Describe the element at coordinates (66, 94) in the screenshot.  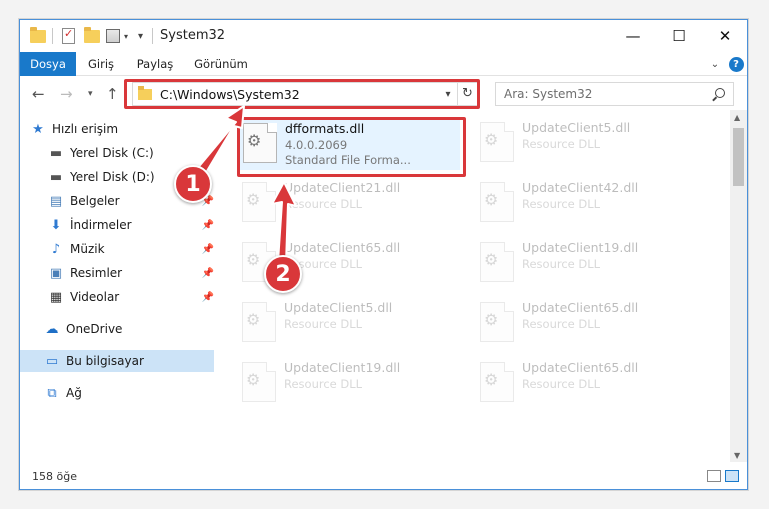
I see `forward-button: →` at that location.